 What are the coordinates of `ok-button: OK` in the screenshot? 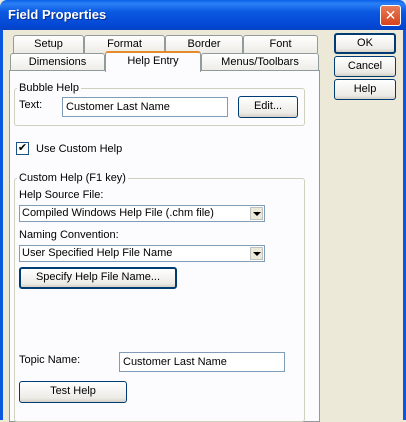 It's located at (365, 43).